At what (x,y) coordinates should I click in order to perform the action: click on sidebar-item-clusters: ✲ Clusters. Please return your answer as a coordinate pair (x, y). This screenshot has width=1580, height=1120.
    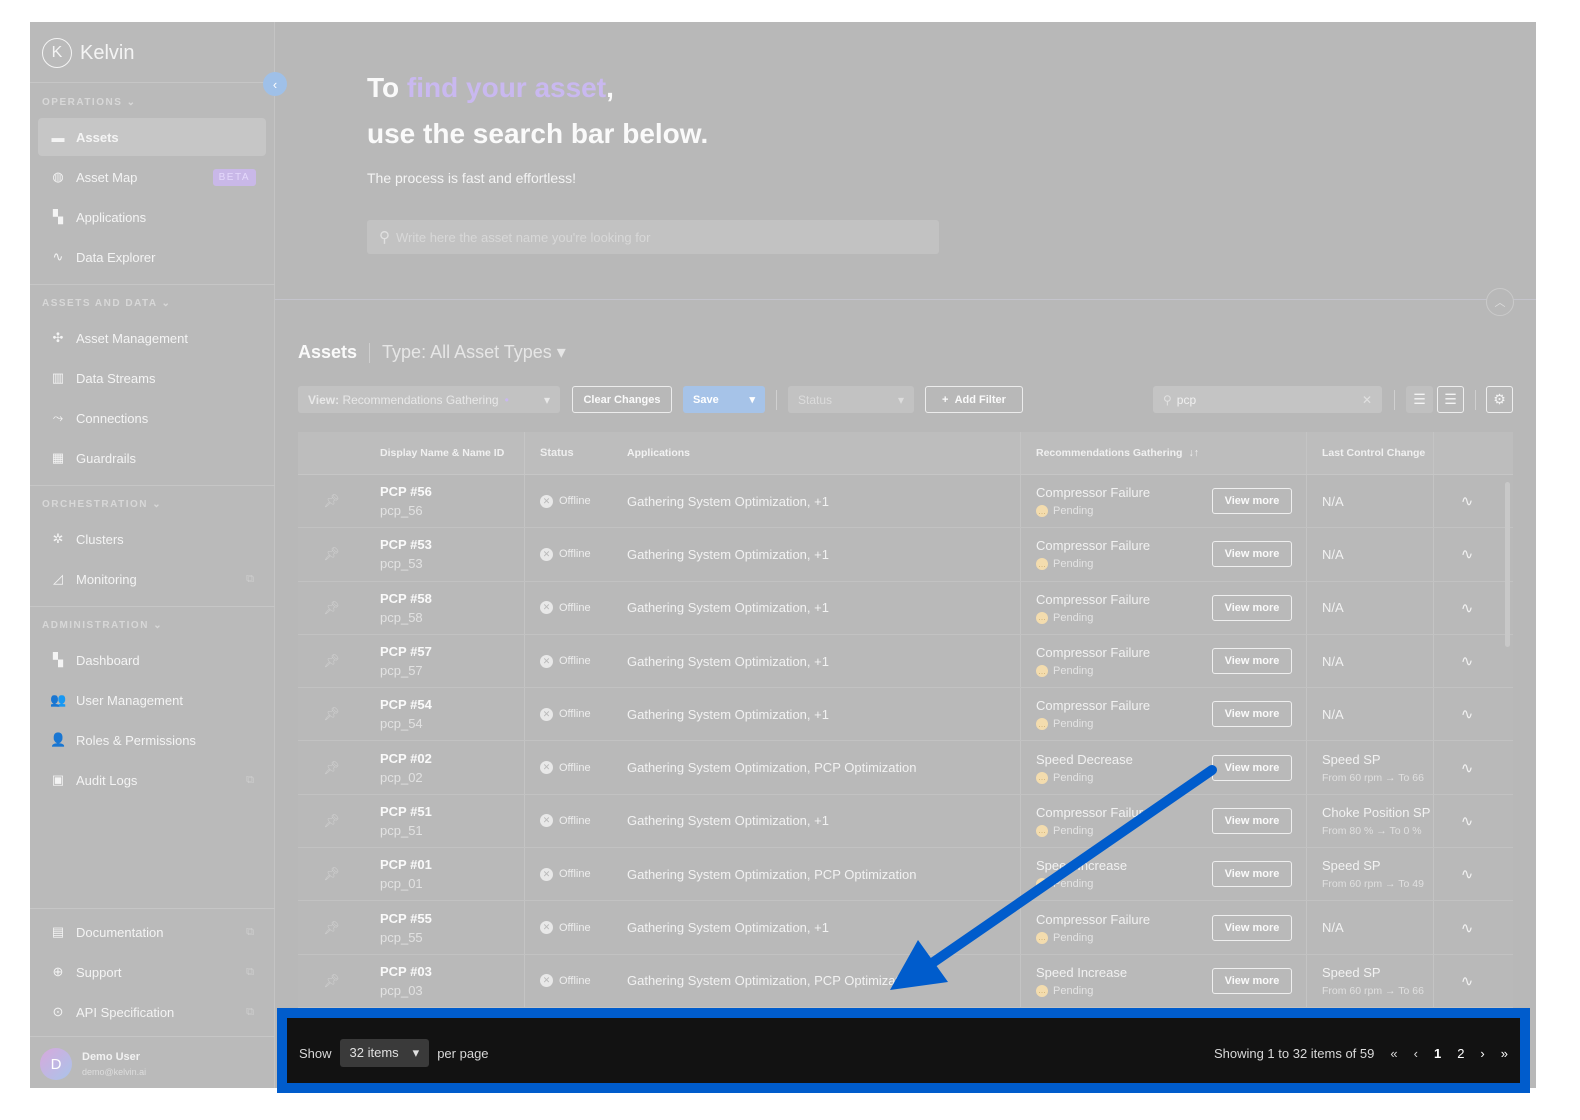
    Looking at the image, I should click on (152, 539).